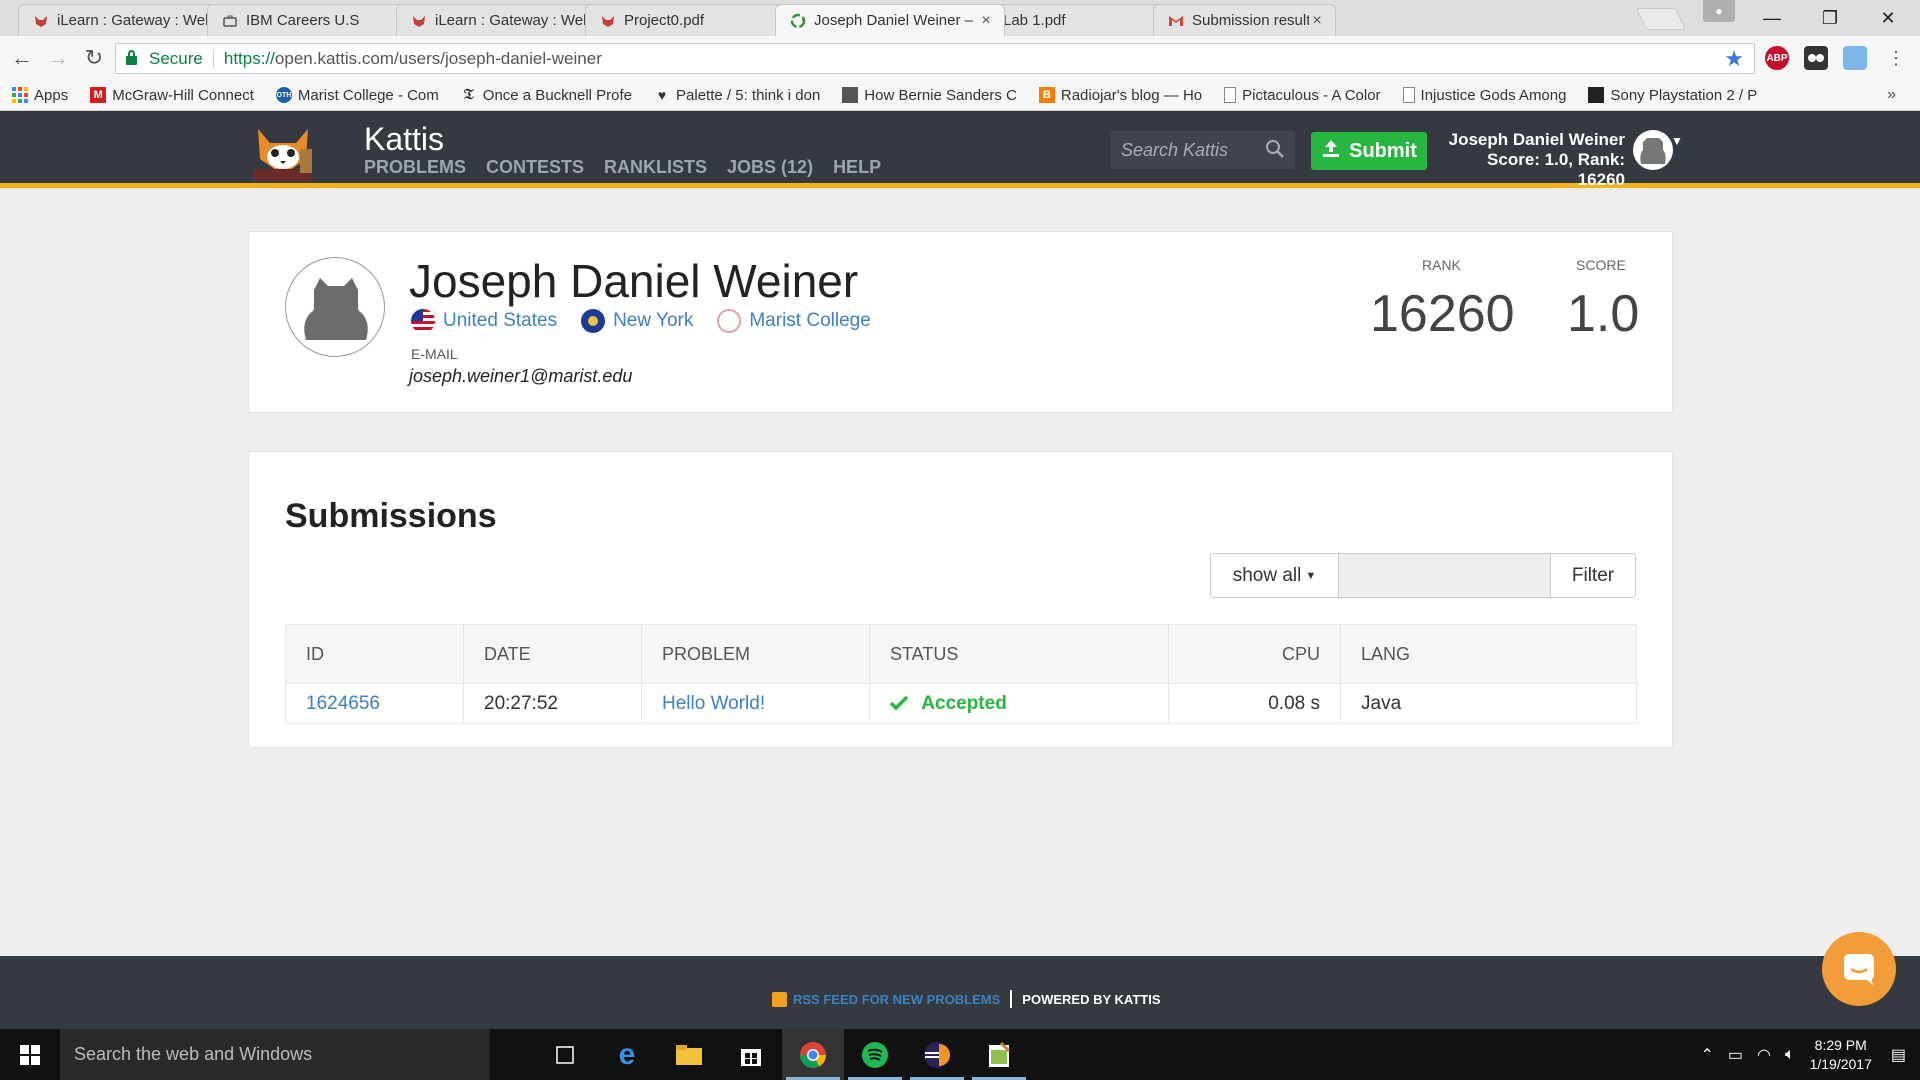 The image size is (1920, 1080). Describe the element at coordinates (343, 703) in the screenshot. I see `submission-id-link: 1624656` at that location.